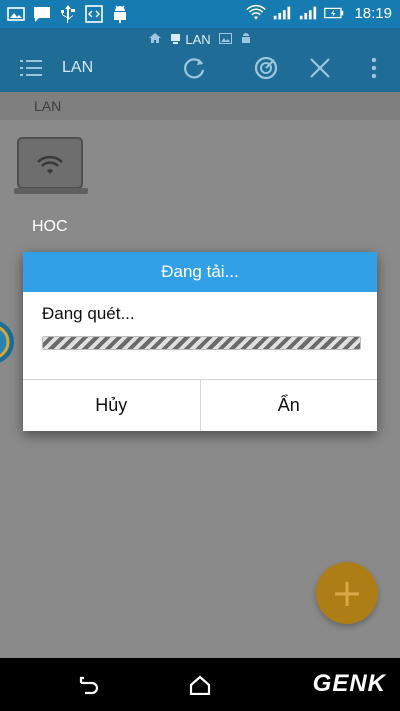  I want to click on breadcrumb-lan: LAN, so click(47, 106).